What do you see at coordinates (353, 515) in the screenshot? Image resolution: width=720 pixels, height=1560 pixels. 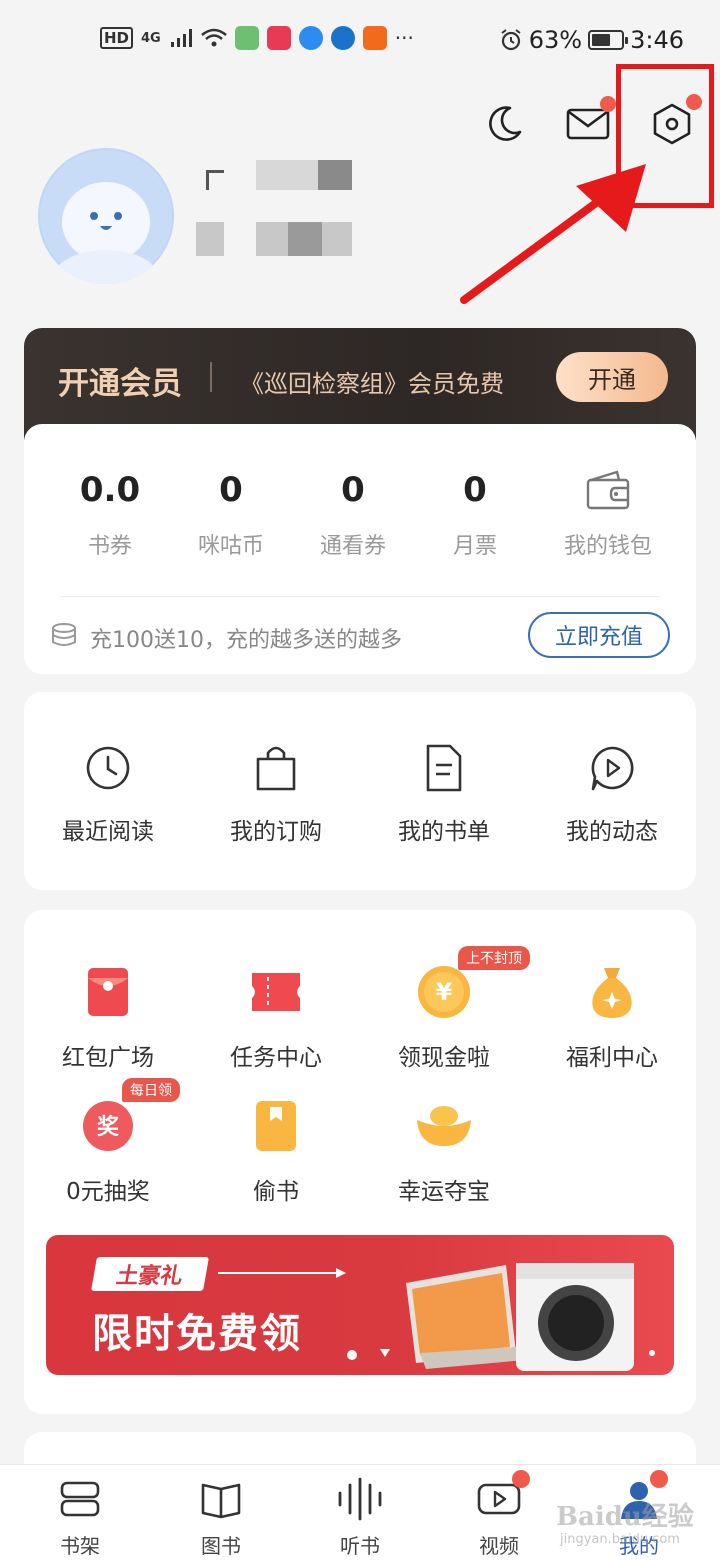 I see `stat-watch-coupons: 0 通看券` at bounding box center [353, 515].